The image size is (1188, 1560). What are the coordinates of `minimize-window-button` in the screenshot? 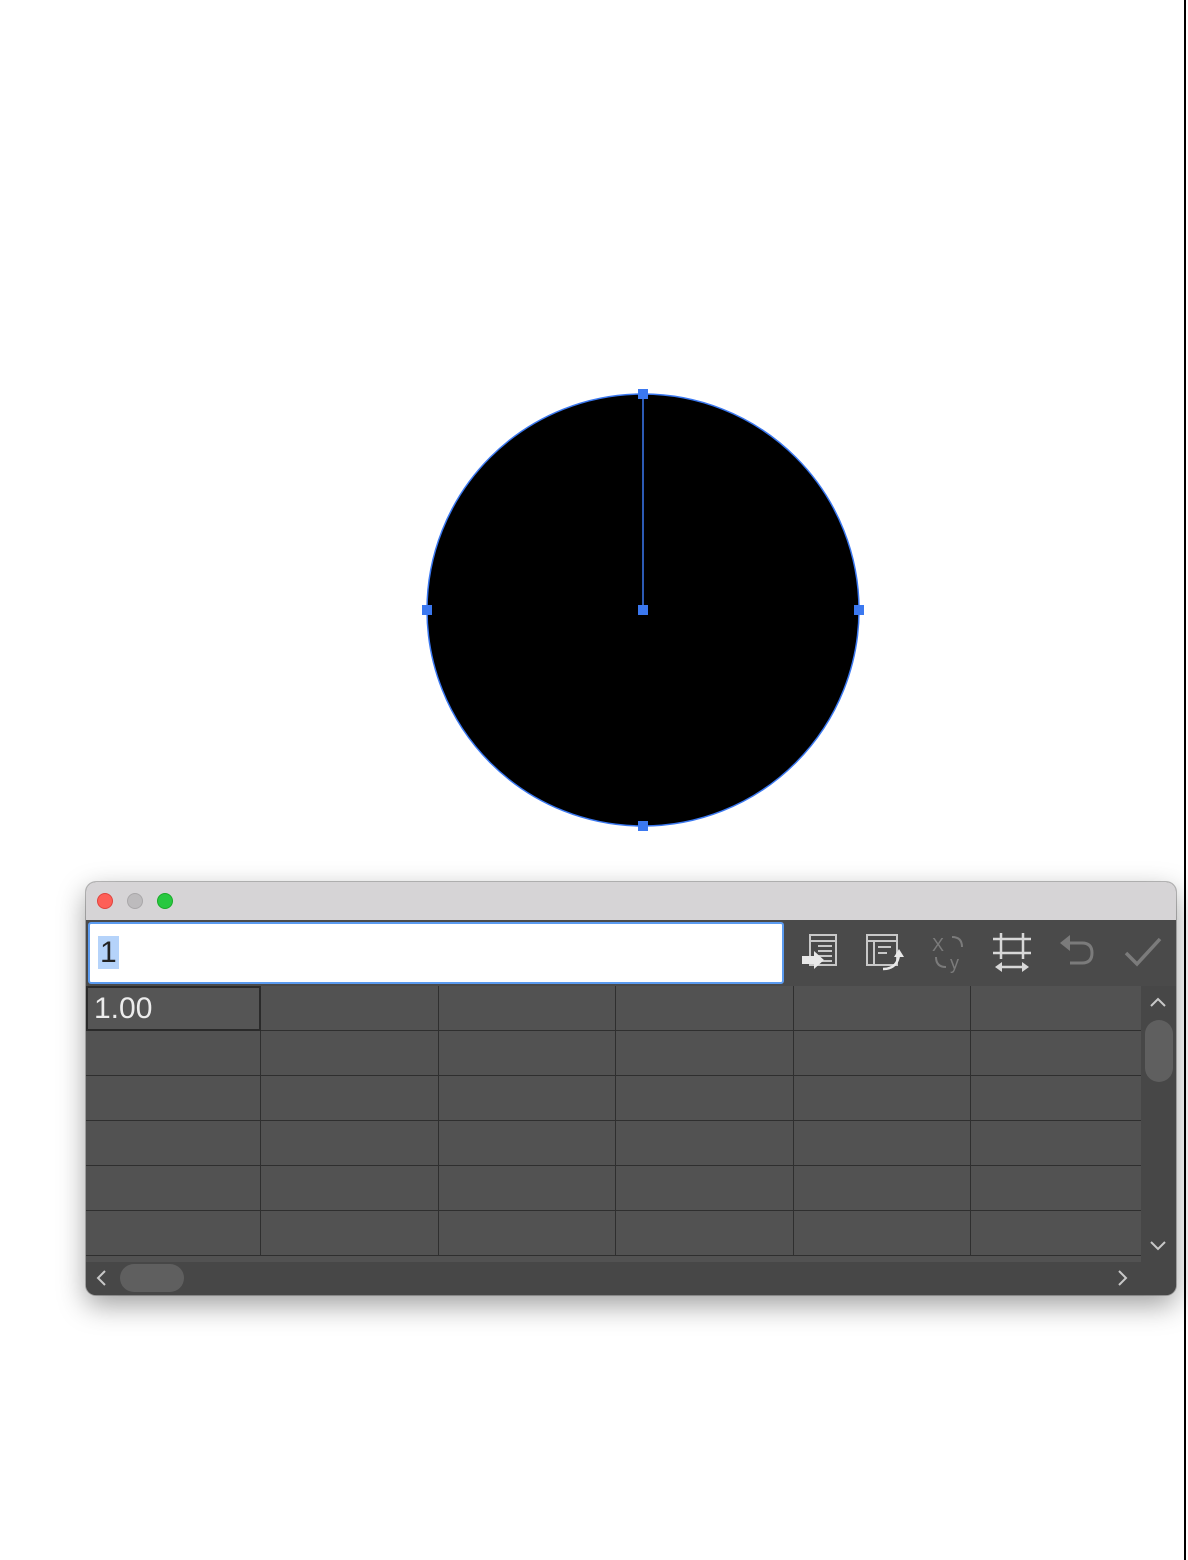 It's located at (135, 901).